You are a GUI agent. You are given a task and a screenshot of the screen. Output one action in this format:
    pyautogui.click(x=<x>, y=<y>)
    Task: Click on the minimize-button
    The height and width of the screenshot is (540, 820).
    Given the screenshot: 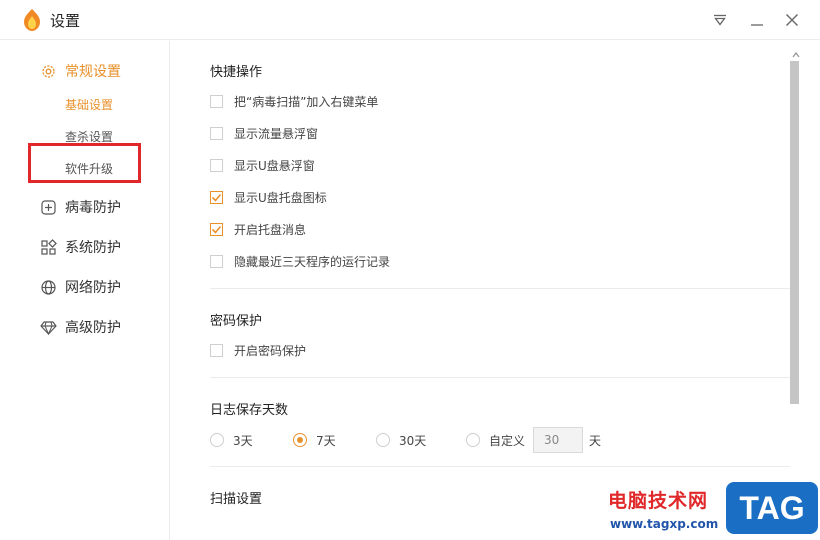 What is the action you would take?
    pyautogui.click(x=757, y=20)
    